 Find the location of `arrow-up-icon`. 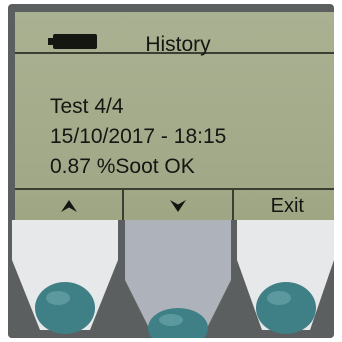

arrow-up-icon is located at coordinates (68, 206).